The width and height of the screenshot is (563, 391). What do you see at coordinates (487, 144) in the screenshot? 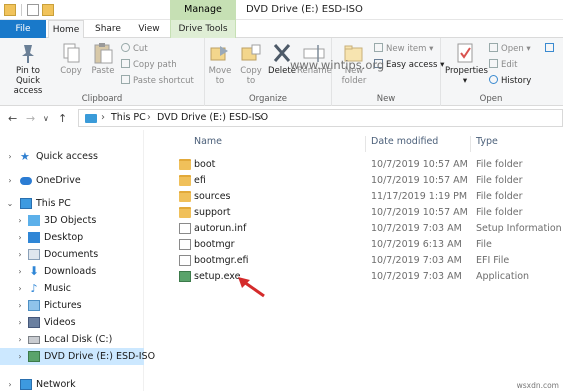
I see `column-header-type: Type` at bounding box center [487, 144].